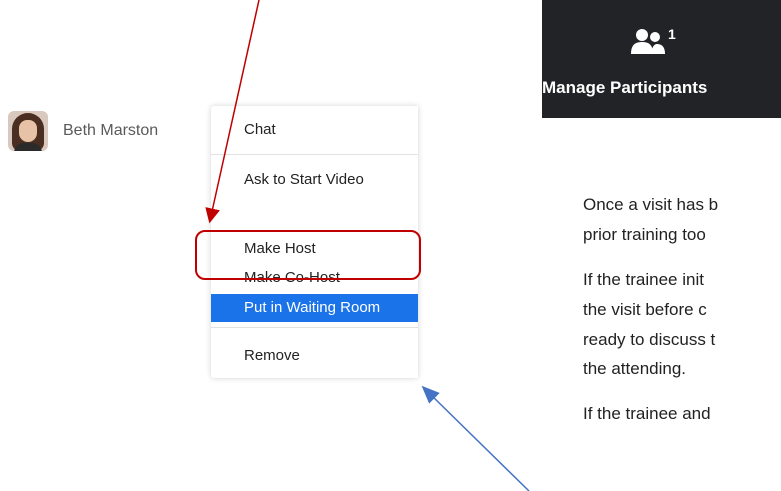  Describe the element at coordinates (232, 112) in the screenshot. I see `red-arrow` at that location.